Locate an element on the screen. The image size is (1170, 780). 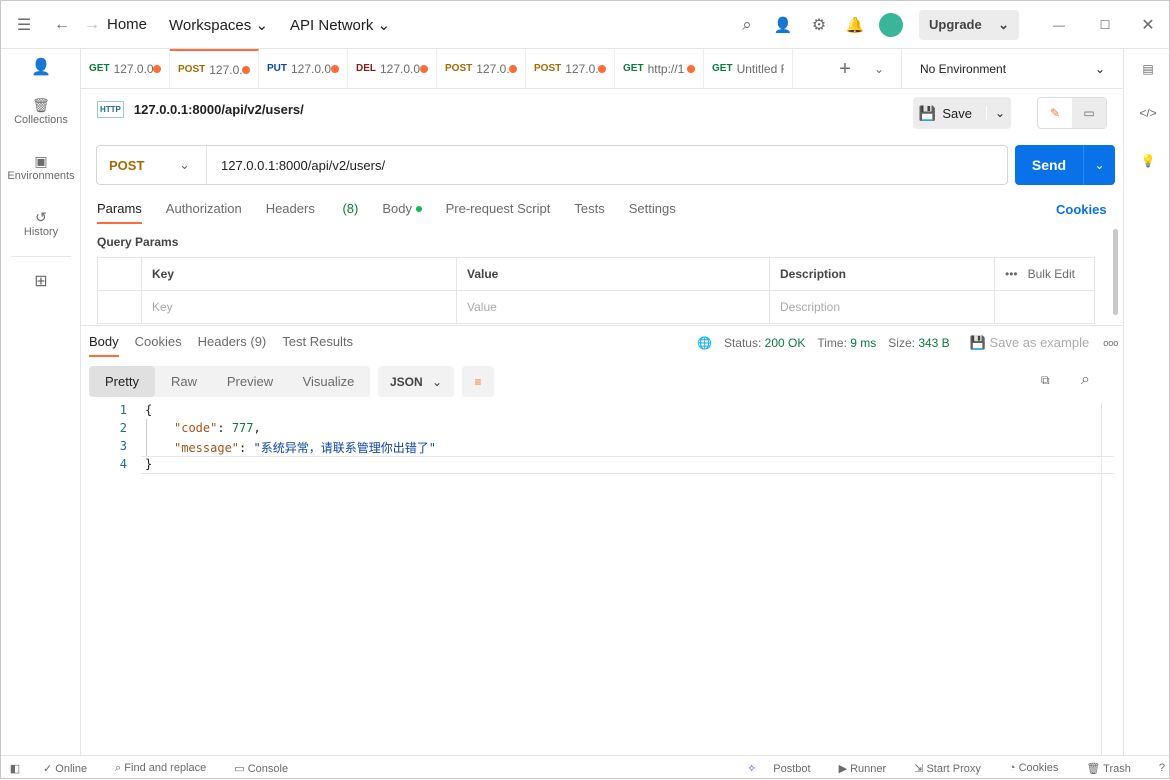
tab-method: POST is located at coordinates (548, 68).